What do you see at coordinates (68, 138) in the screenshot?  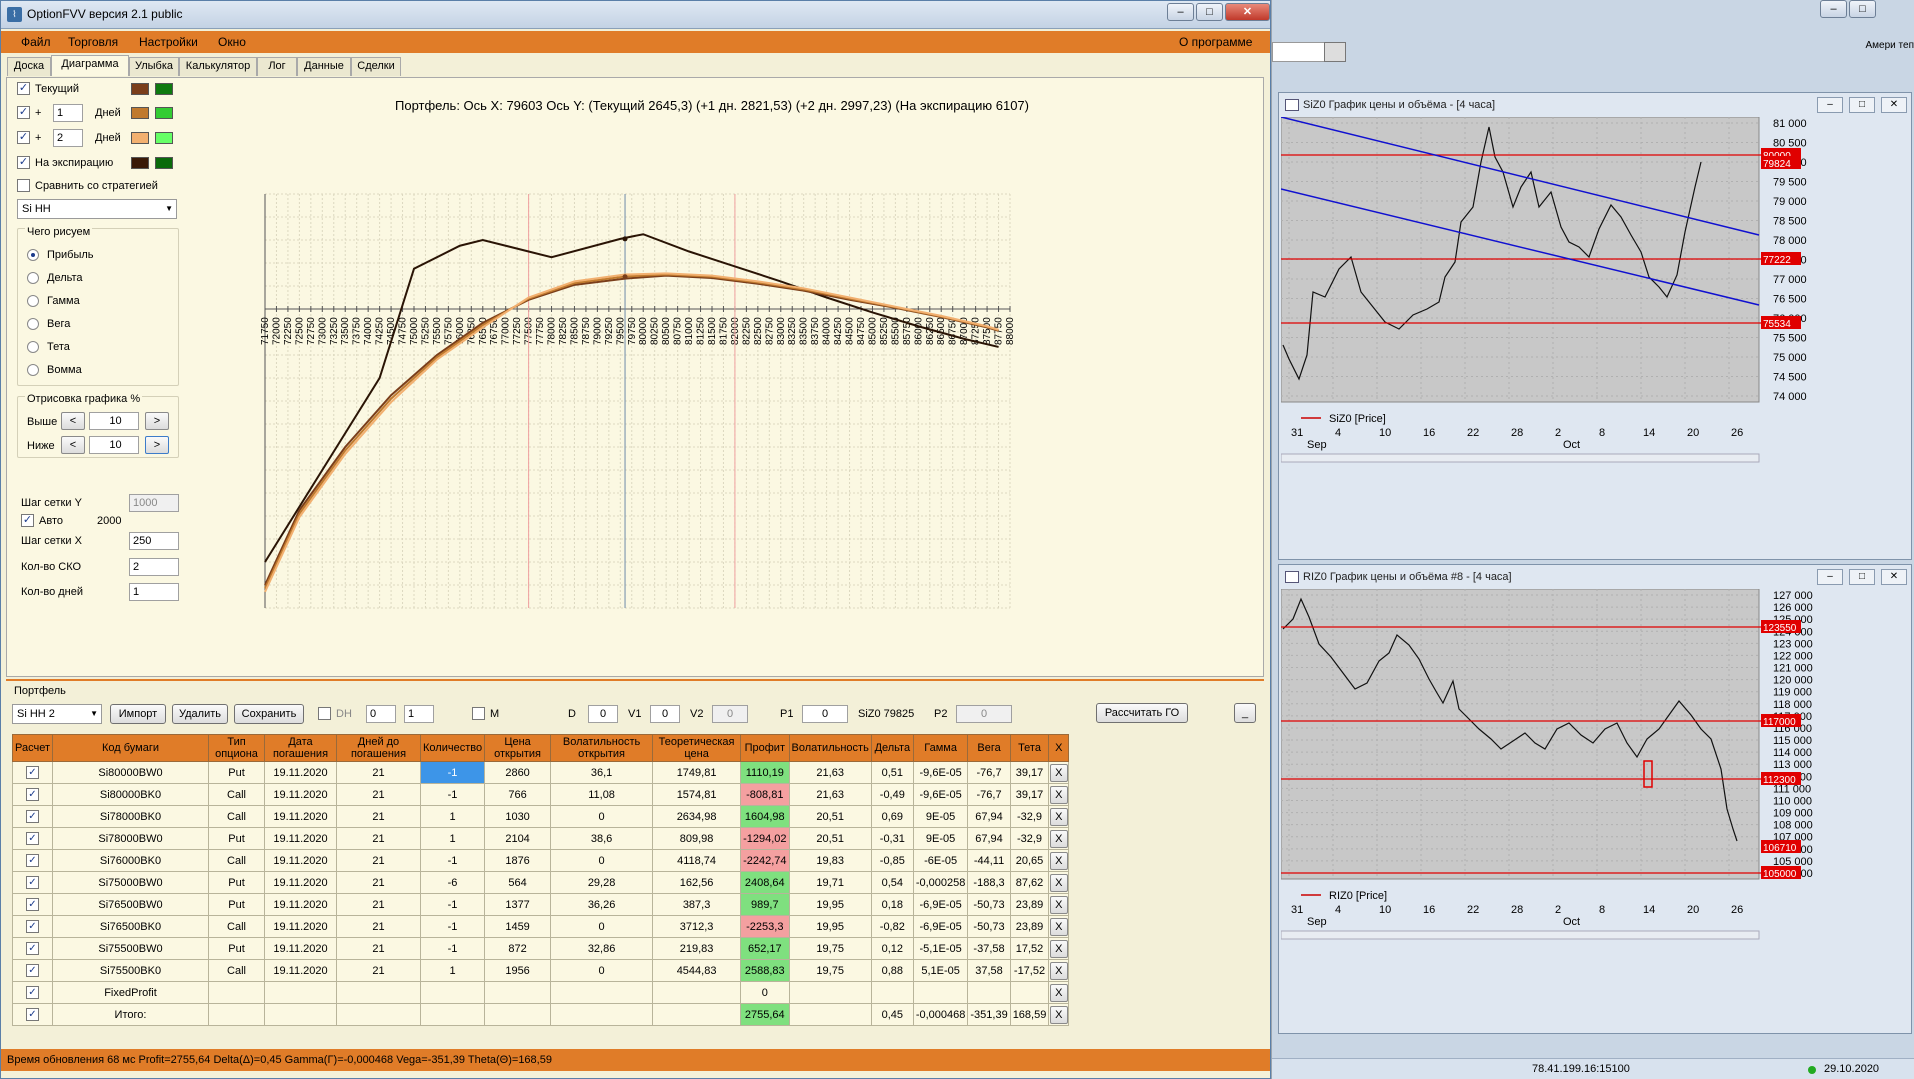 I see `plus-days-2-input: 2` at bounding box center [68, 138].